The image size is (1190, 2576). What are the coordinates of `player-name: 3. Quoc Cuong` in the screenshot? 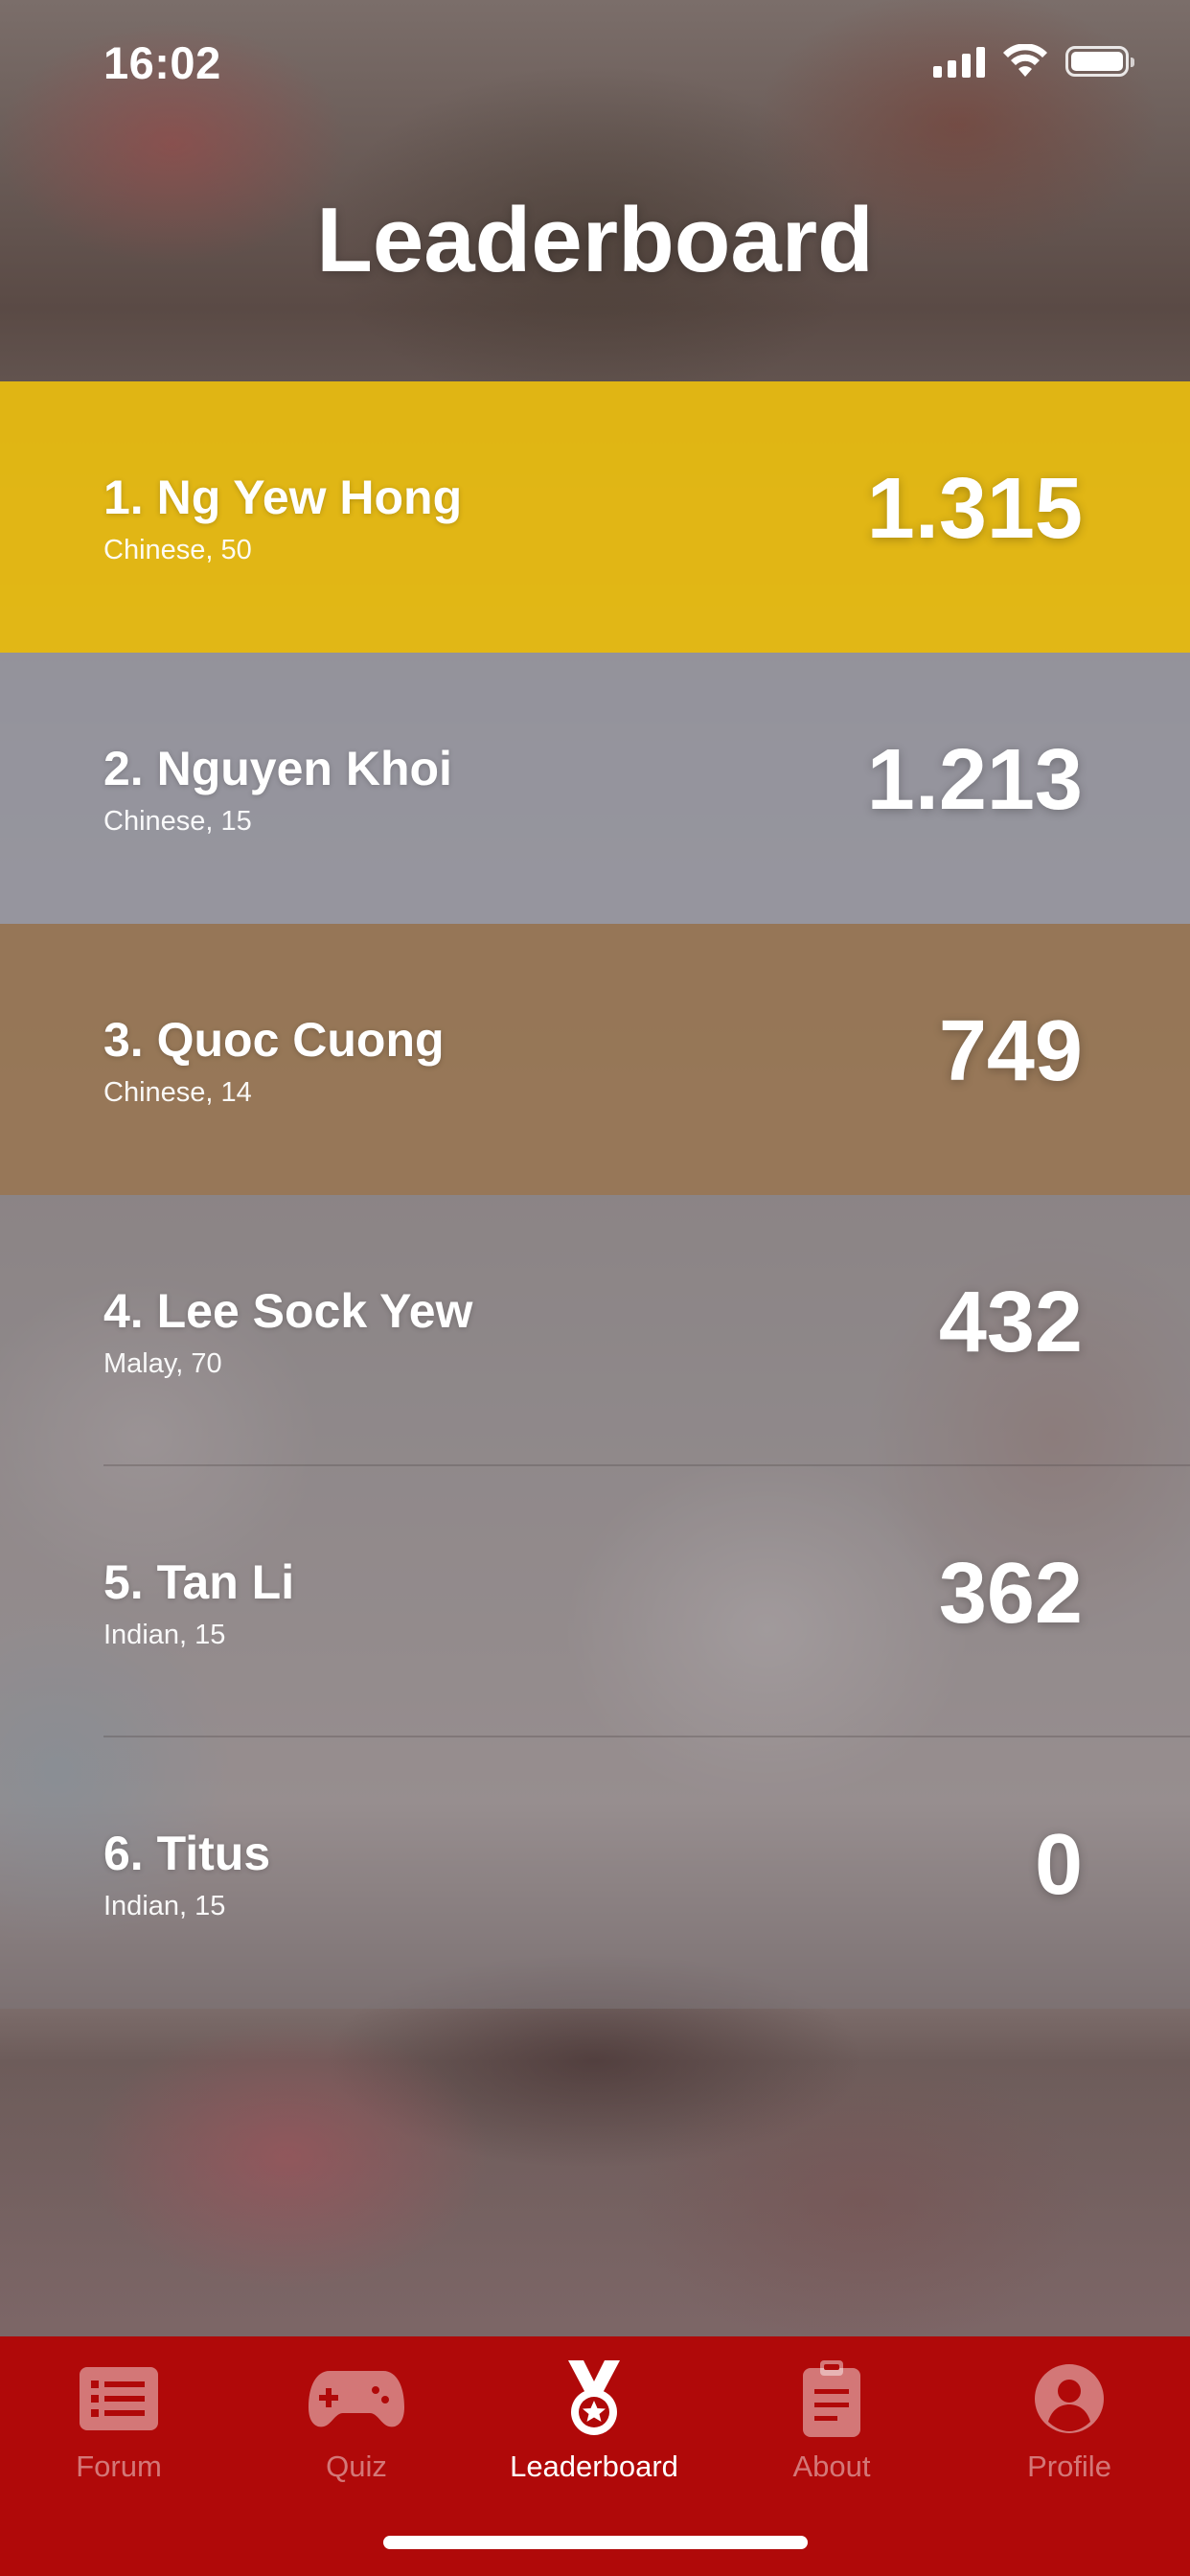 It's located at (274, 1040).